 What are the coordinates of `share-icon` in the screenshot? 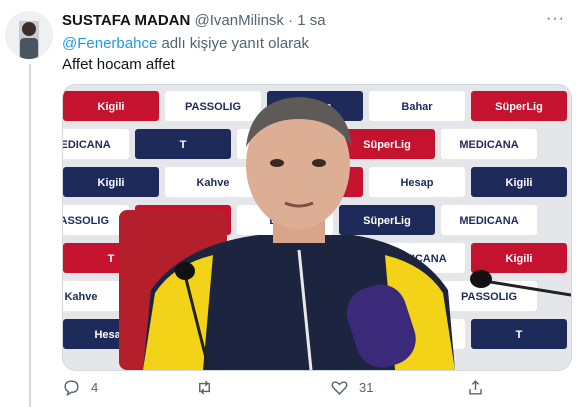 It's located at (475, 387).